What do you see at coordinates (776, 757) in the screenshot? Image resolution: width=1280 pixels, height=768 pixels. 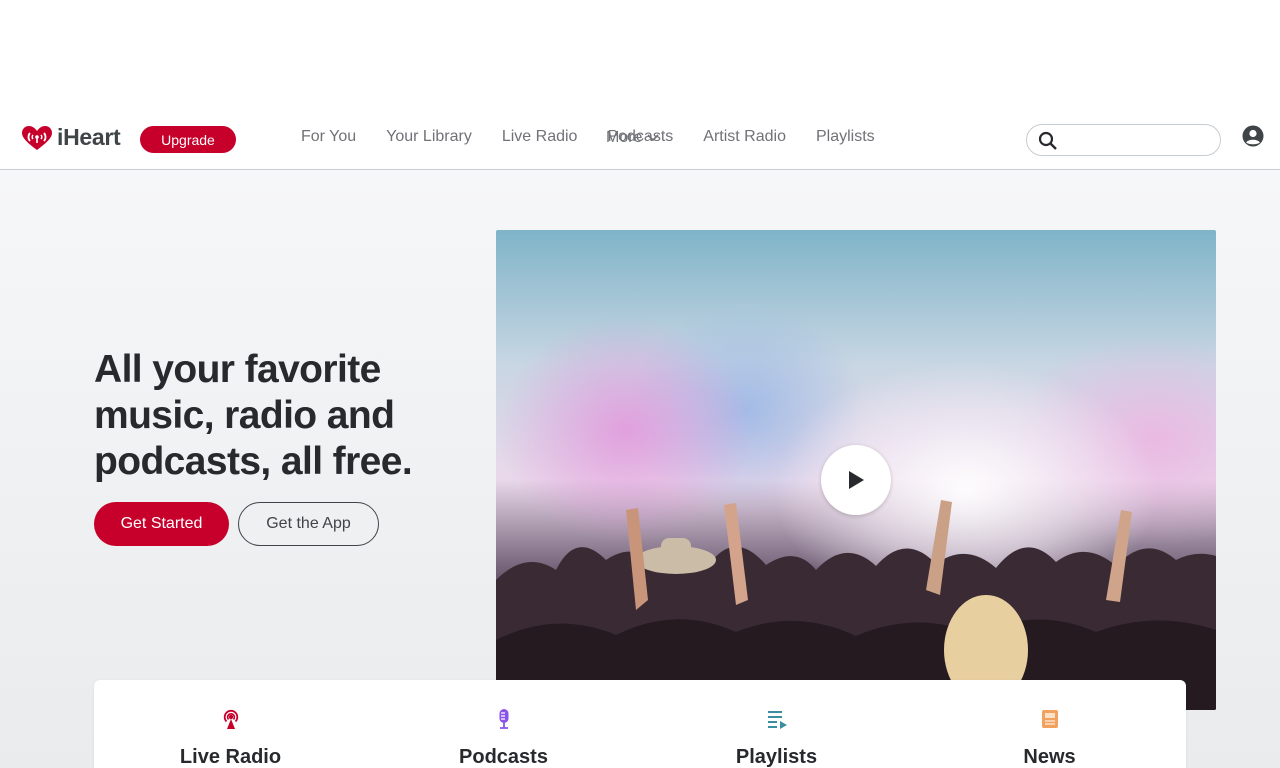 I see `category-label: Playlists` at bounding box center [776, 757].